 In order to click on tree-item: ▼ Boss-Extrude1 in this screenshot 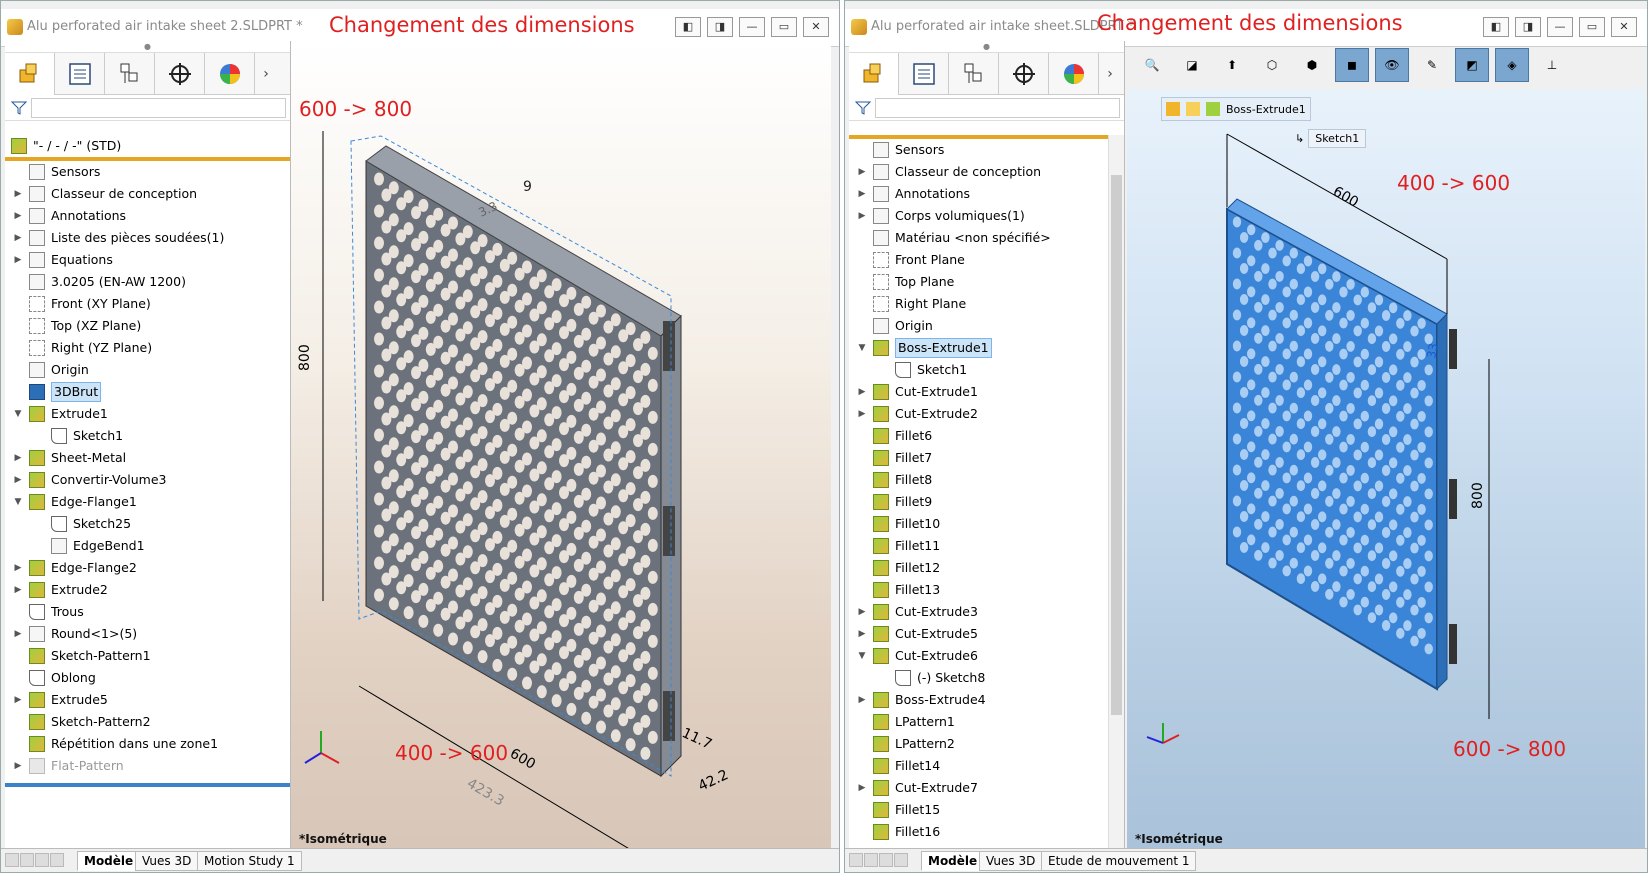, I will do `click(978, 348)`.